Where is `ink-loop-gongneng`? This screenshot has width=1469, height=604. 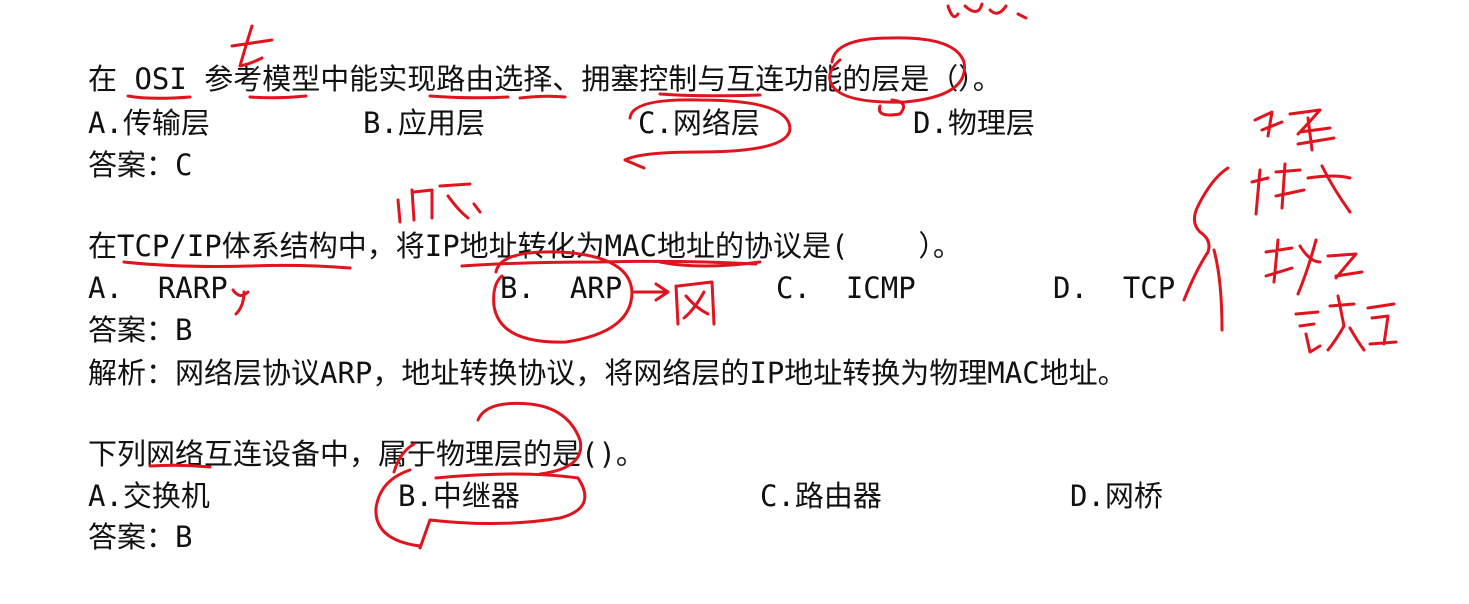
ink-loop-gongneng is located at coordinates (891, 107).